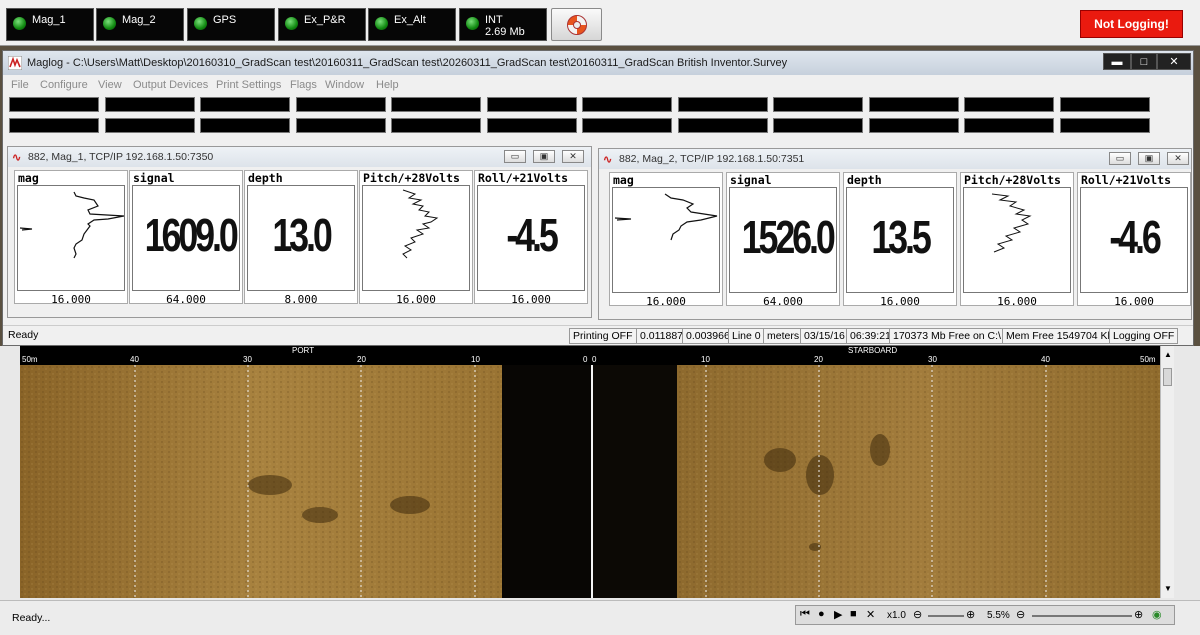 This screenshot has width=1200, height=635. I want to click on indicator-int: INT 2.69 Mb, so click(503, 24).